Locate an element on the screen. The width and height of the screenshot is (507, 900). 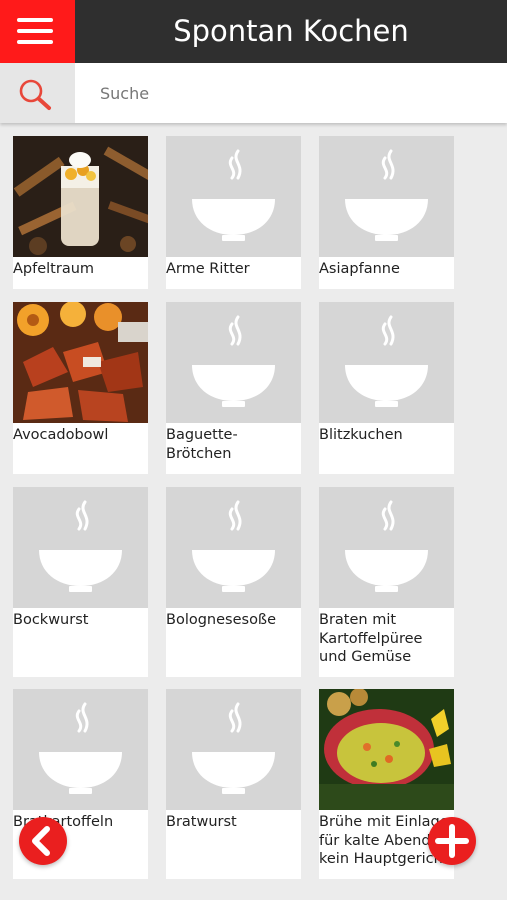
recipe-name: Arme Ritter is located at coordinates (208, 269).